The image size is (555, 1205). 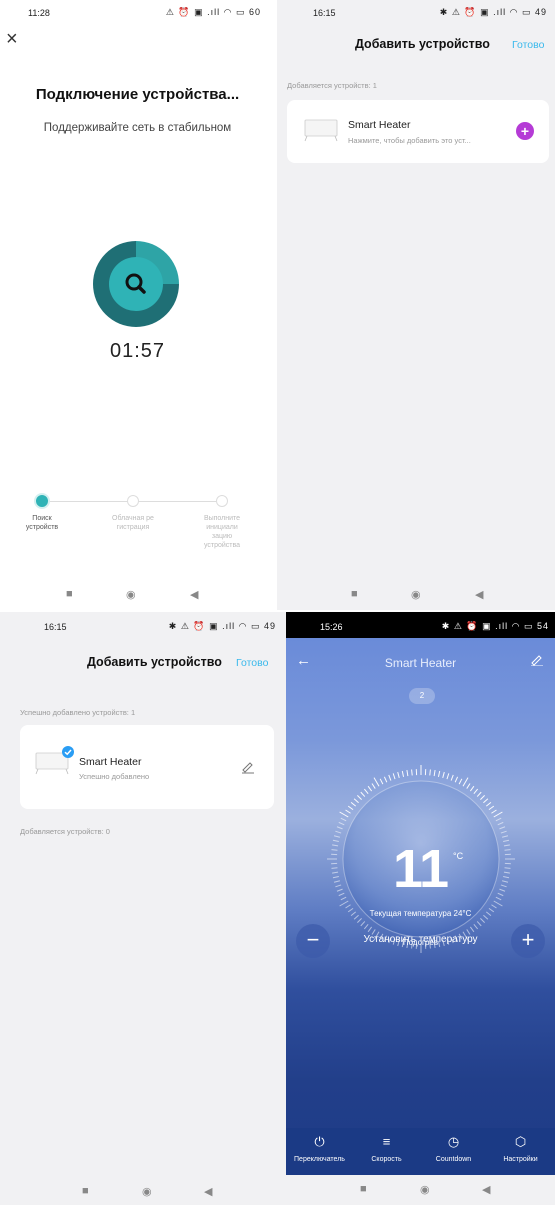 I want to click on timer-icon: ◷, so click(x=453, y=1141).